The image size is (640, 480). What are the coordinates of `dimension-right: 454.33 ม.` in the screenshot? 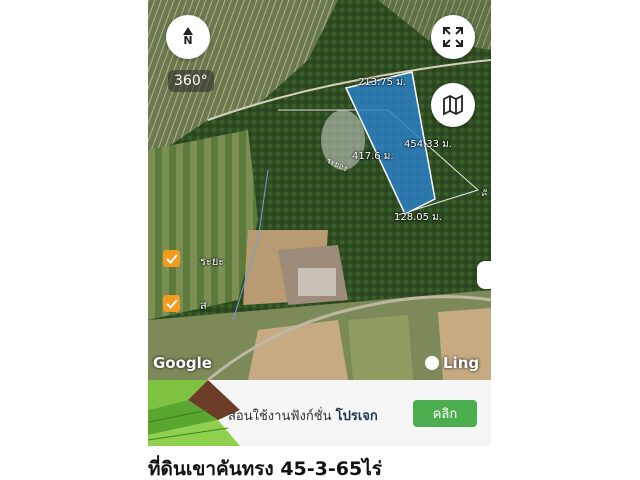 It's located at (428, 144).